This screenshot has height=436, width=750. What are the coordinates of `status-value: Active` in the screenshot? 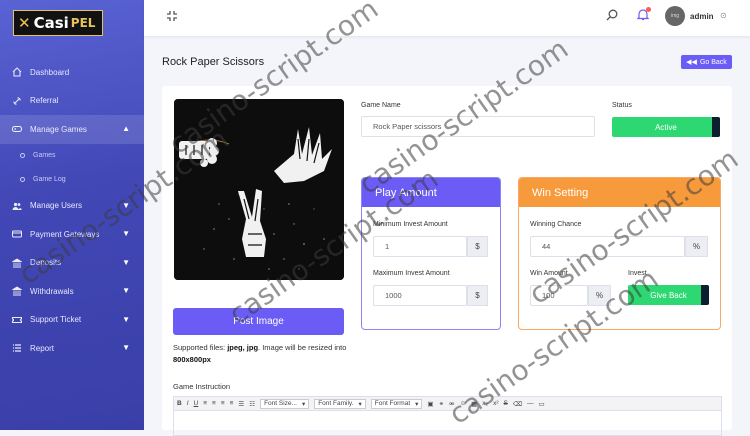 It's located at (666, 127).